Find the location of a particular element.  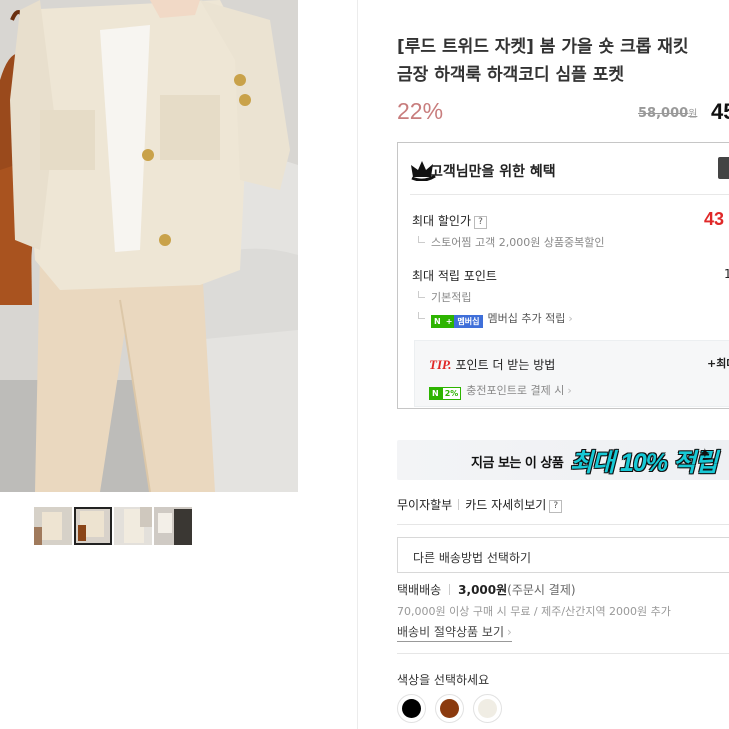

benefit-title: 고객님만을 위한 혜택 is located at coordinates (493, 172).